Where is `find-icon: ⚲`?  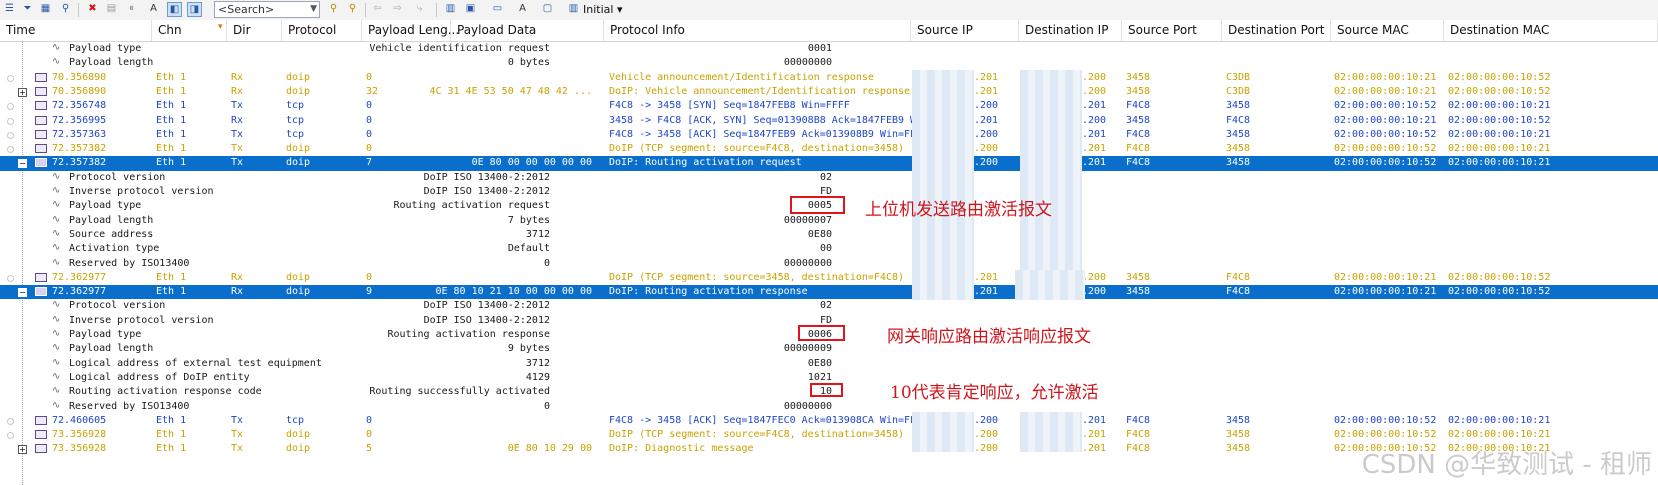 find-icon: ⚲ is located at coordinates (65, 9).